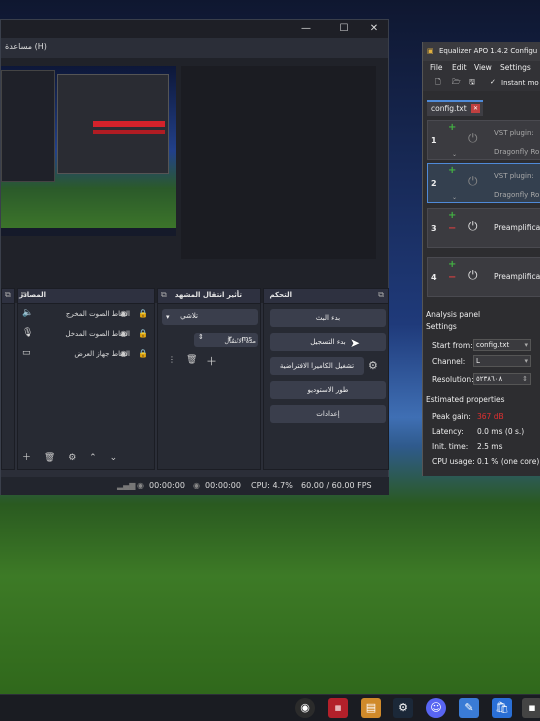 The image size is (540, 721). I want to click on eq-title: Equalizer APO 1.4.2 Configu, so click(488, 51).